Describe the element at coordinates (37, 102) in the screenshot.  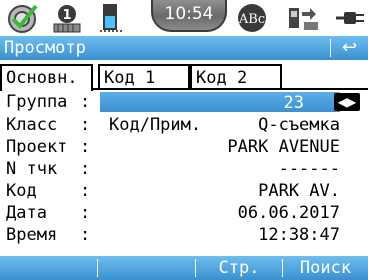
I see `group-label: Группа` at that location.